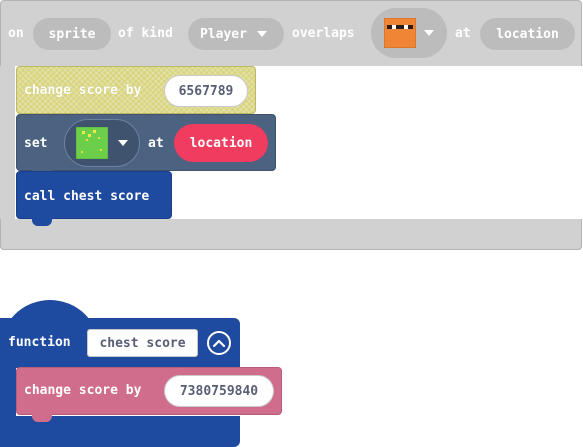  I want to click on chest-sprite-icon, so click(400, 33).